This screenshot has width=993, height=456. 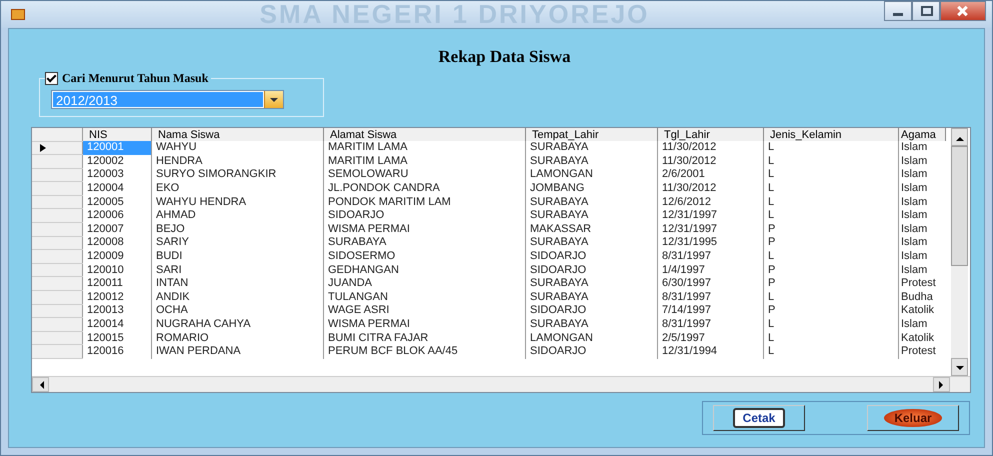 What do you see at coordinates (711, 283) in the screenshot?
I see `table-cell: 6/30/1997` at bounding box center [711, 283].